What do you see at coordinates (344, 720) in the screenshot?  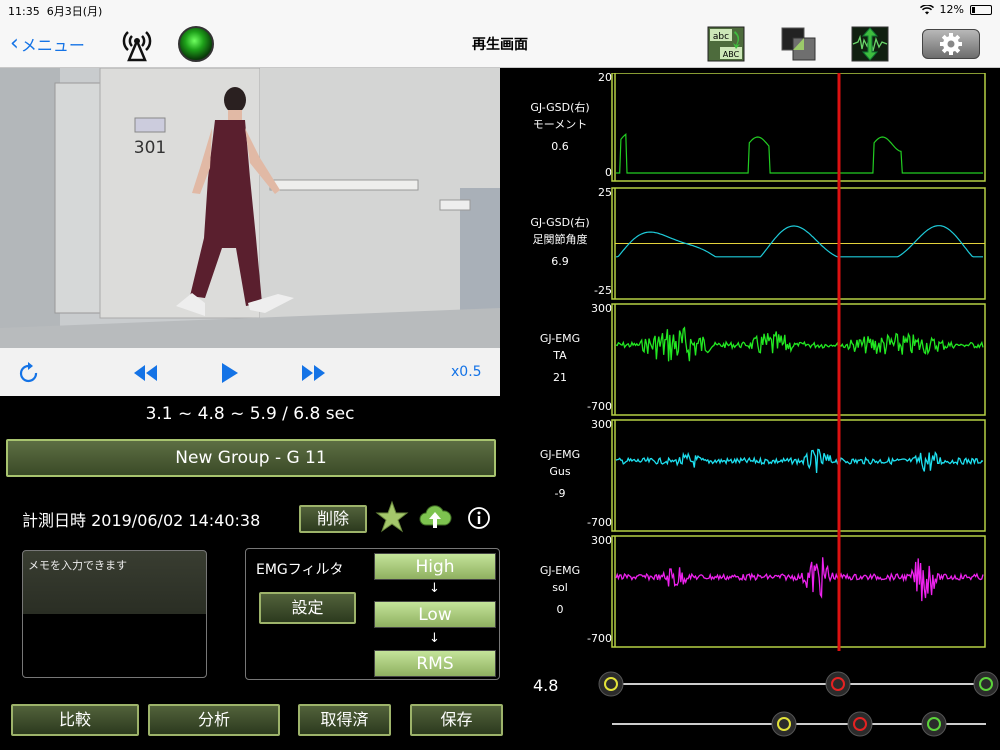 I see `acquired-button: 取得済` at bounding box center [344, 720].